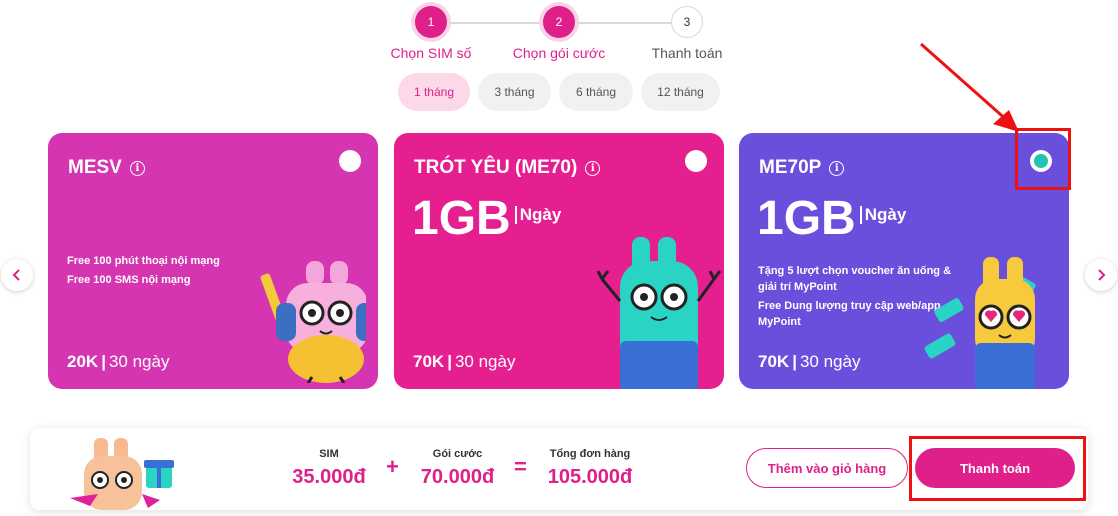 The height and width of the screenshot is (516, 1118). I want to click on plan-price-group: Gói cước 70.000đ, so click(457, 468).